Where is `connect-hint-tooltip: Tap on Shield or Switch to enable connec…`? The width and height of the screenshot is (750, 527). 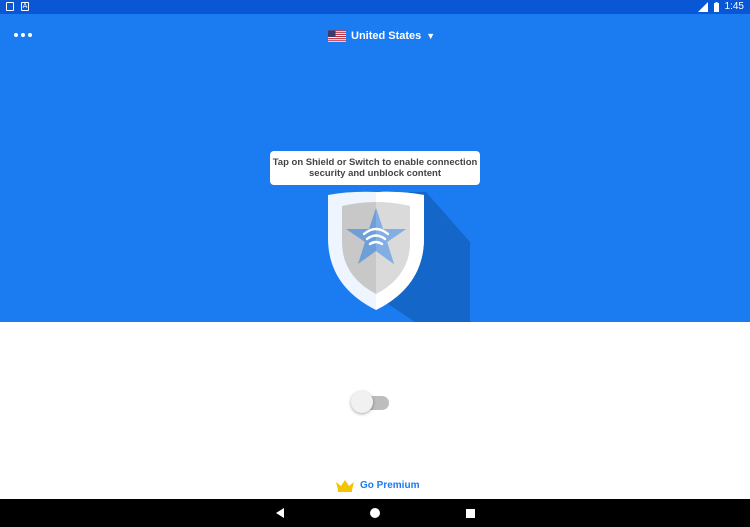 connect-hint-tooltip: Tap on Shield or Switch to enable connec… is located at coordinates (375, 168).